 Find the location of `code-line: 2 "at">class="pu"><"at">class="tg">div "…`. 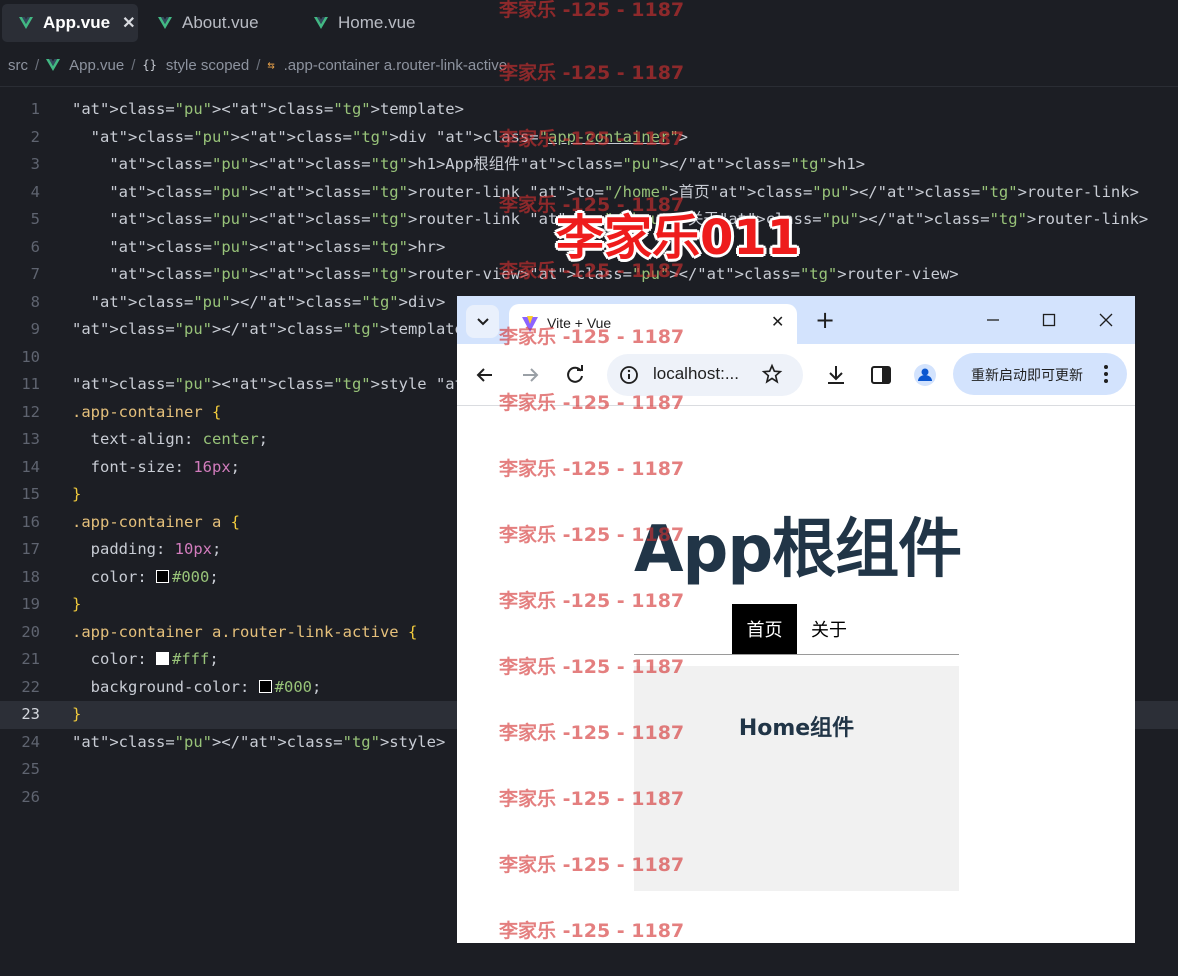

code-line: 2 "at">class="pu"><"at">class="tg">div "… is located at coordinates (589, 138).